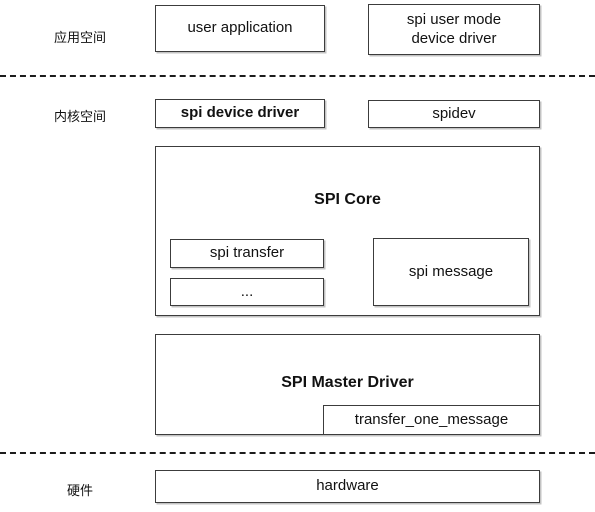 This screenshot has height=512, width=595. What do you see at coordinates (454, 29) in the screenshot?
I see `box-spi-user-mode-device-driver: spi user mode device driver` at bounding box center [454, 29].